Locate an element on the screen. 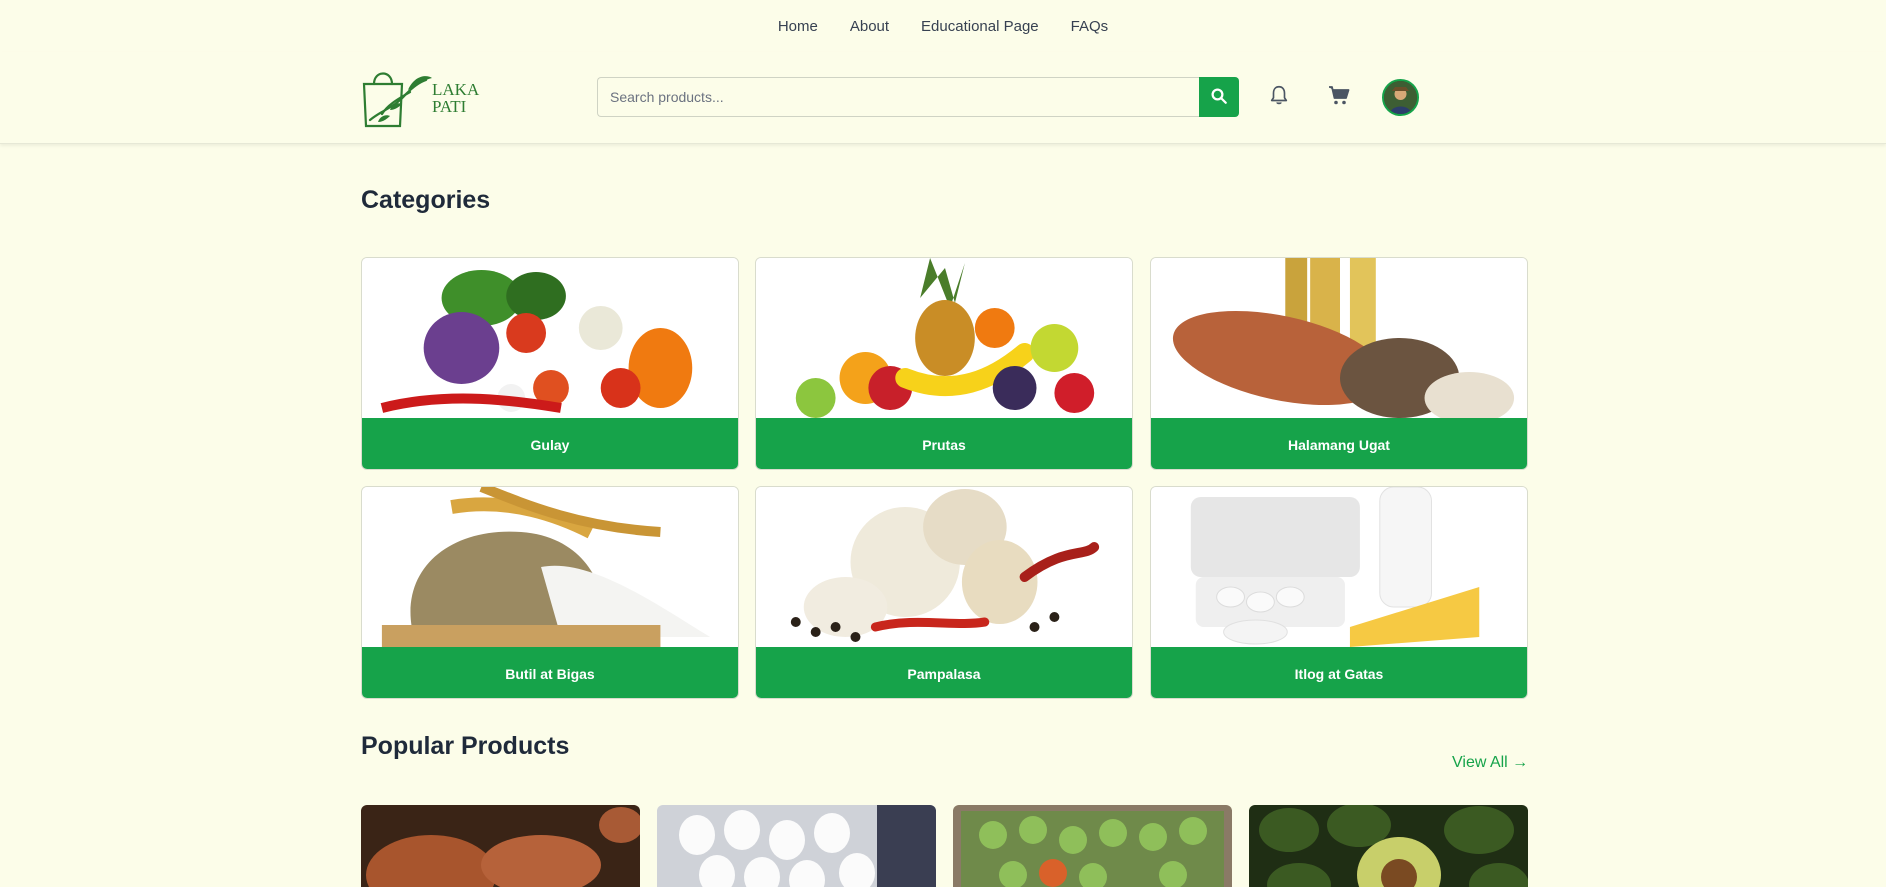 The width and height of the screenshot is (1886, 887). category-card-halamang-ugat: Halamang Ugat is located at coordinates (1339, 363).